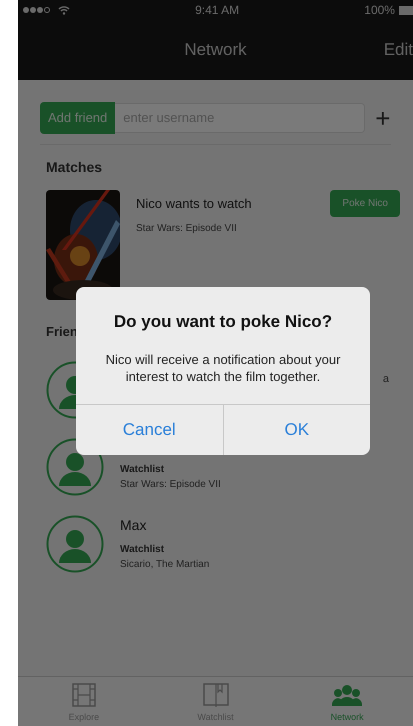 This screenshot has height=726, width=413. What do you see at coordinates (194, 203) in the screenshot?
I see `match-text: Nico wants to watch` at bounding box center [194, 203].